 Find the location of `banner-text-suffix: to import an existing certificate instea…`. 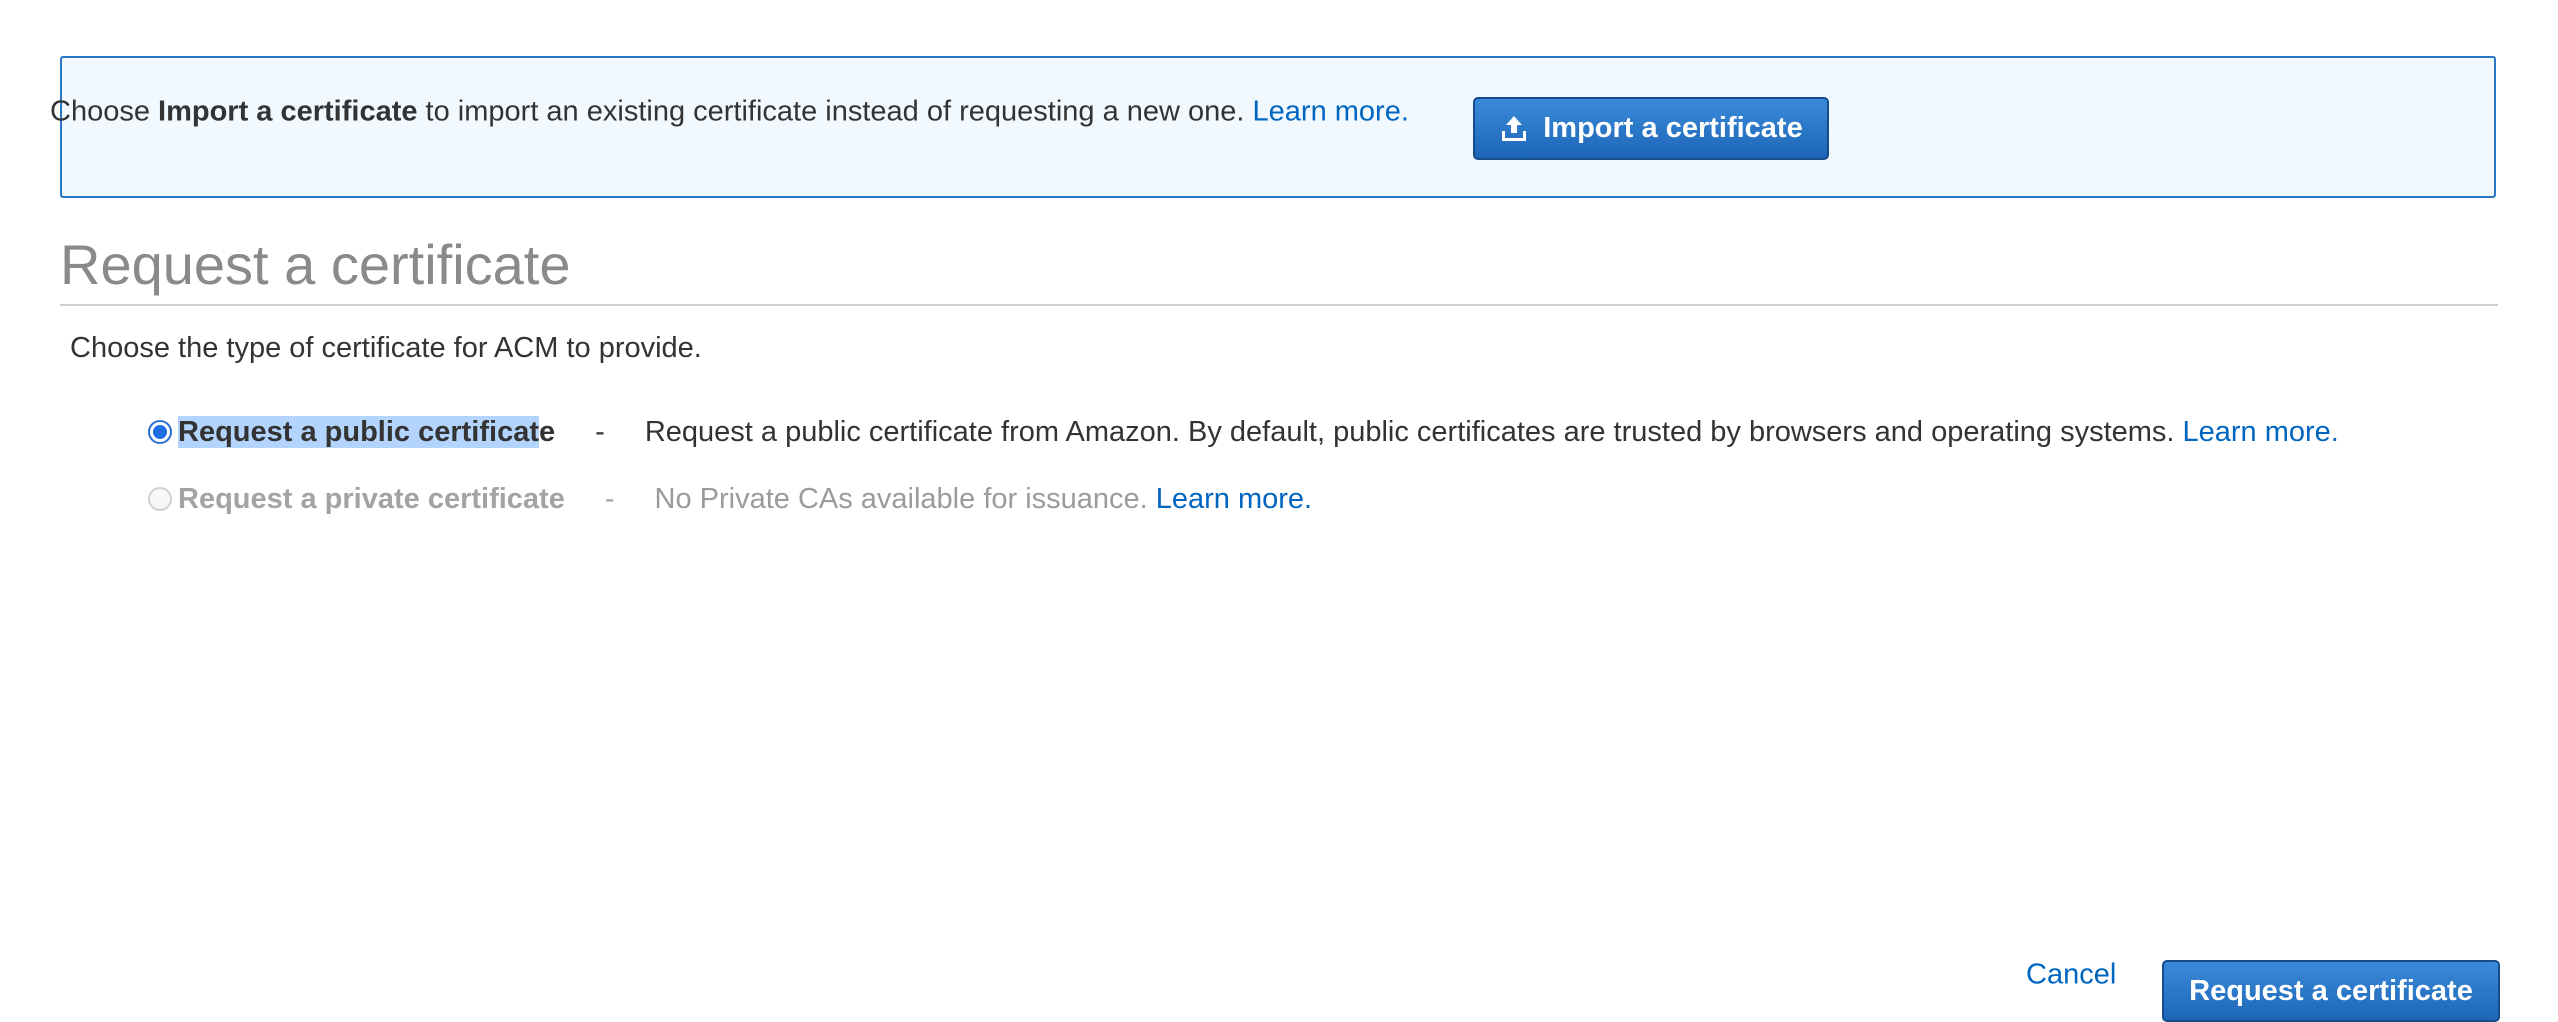

banner-text-suffix: to import an existing certificate instea… is located at coordinates (835, 111).